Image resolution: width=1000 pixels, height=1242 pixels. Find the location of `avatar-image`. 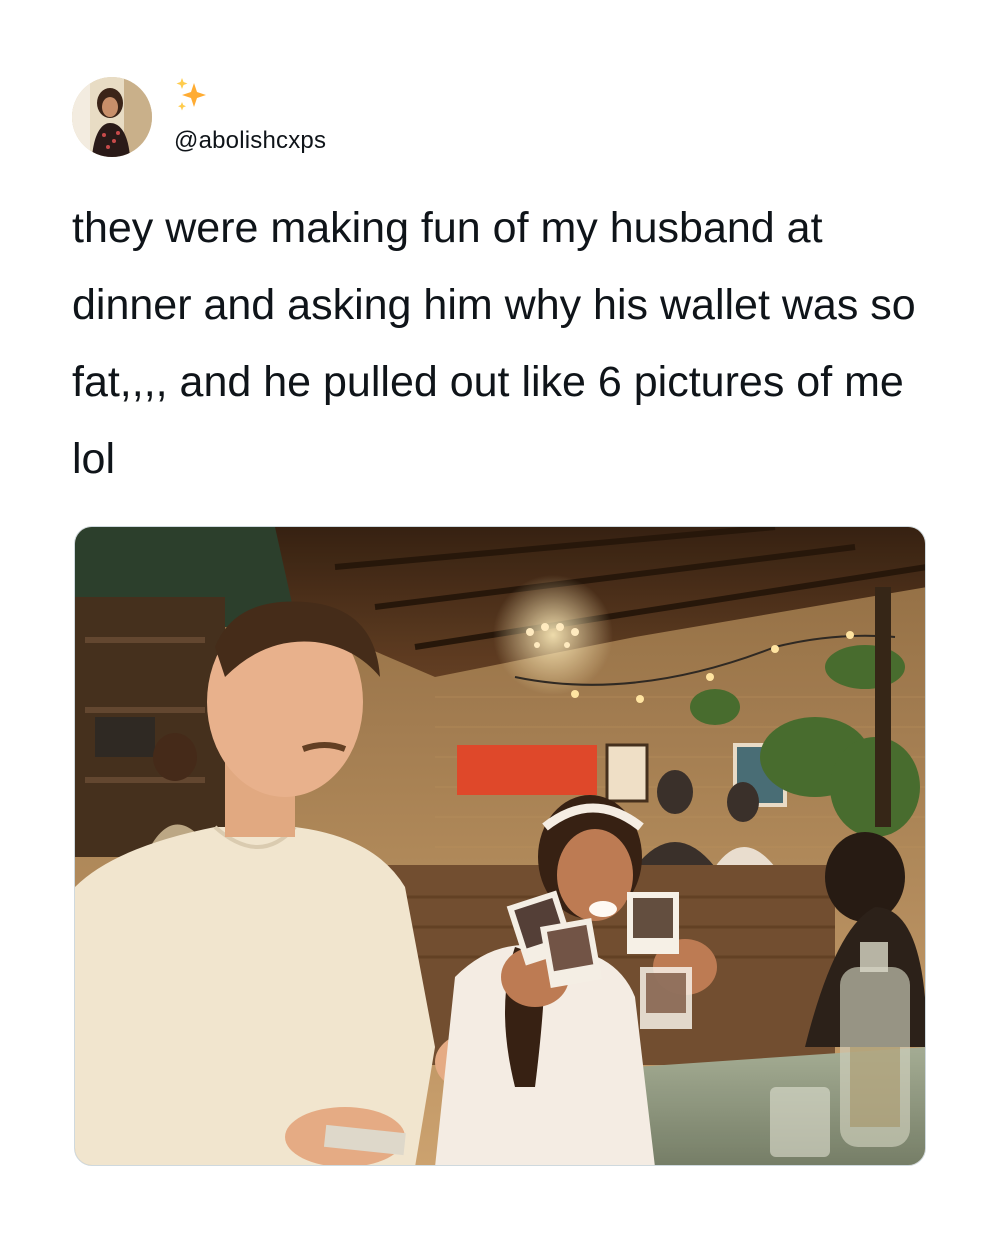

avatar-image is located at coordinates (112, 117).